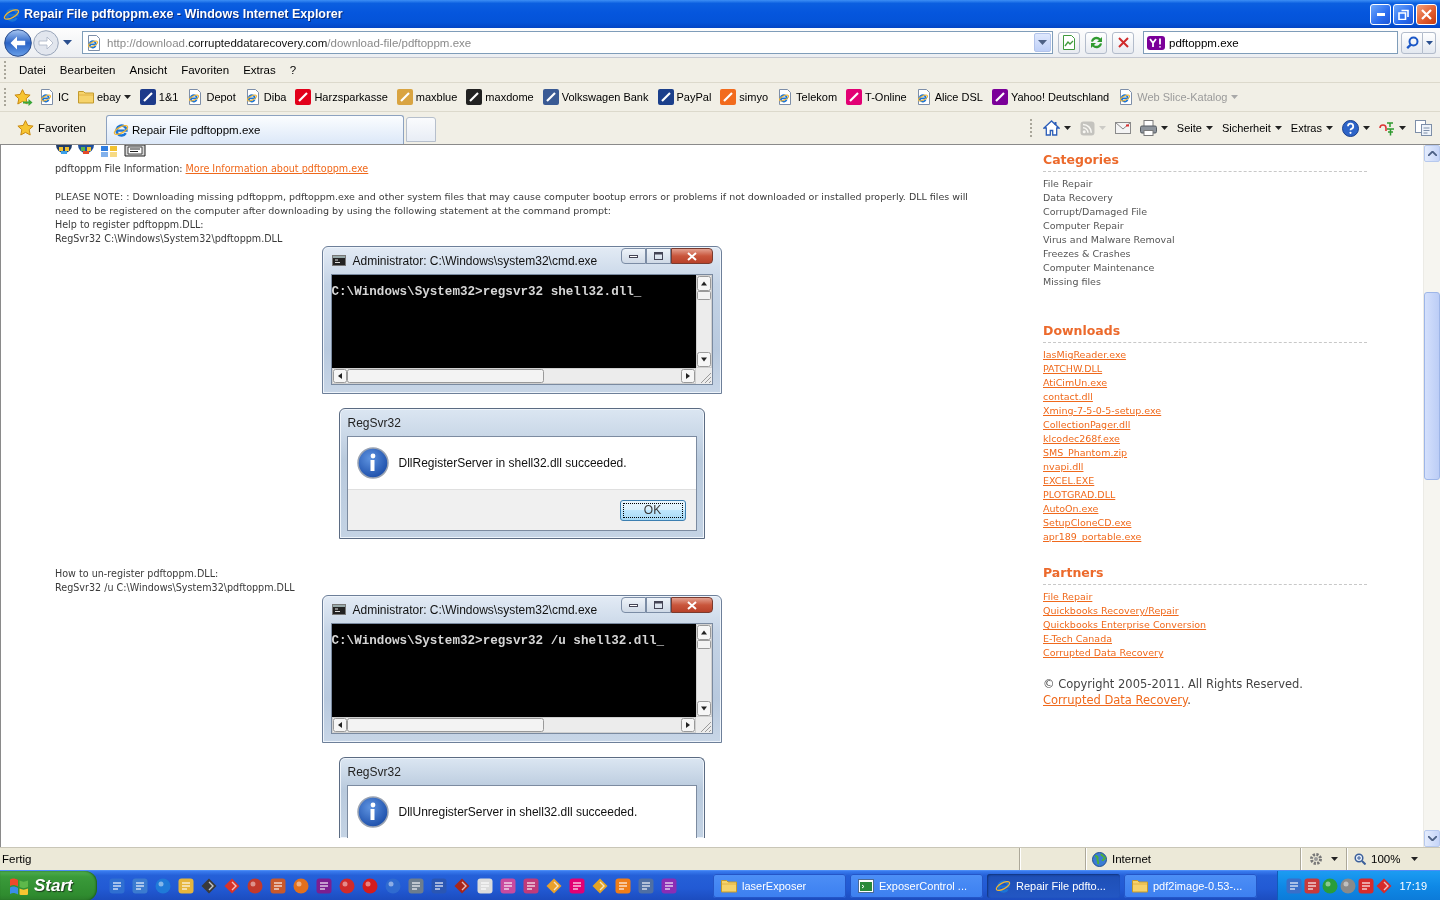 Image resolution: width=1440 pixels, height=900 pixels. Describe the element at coordinates (1194, 128) in the screenshot. I see `toolbar-menu: Seite` at that location.